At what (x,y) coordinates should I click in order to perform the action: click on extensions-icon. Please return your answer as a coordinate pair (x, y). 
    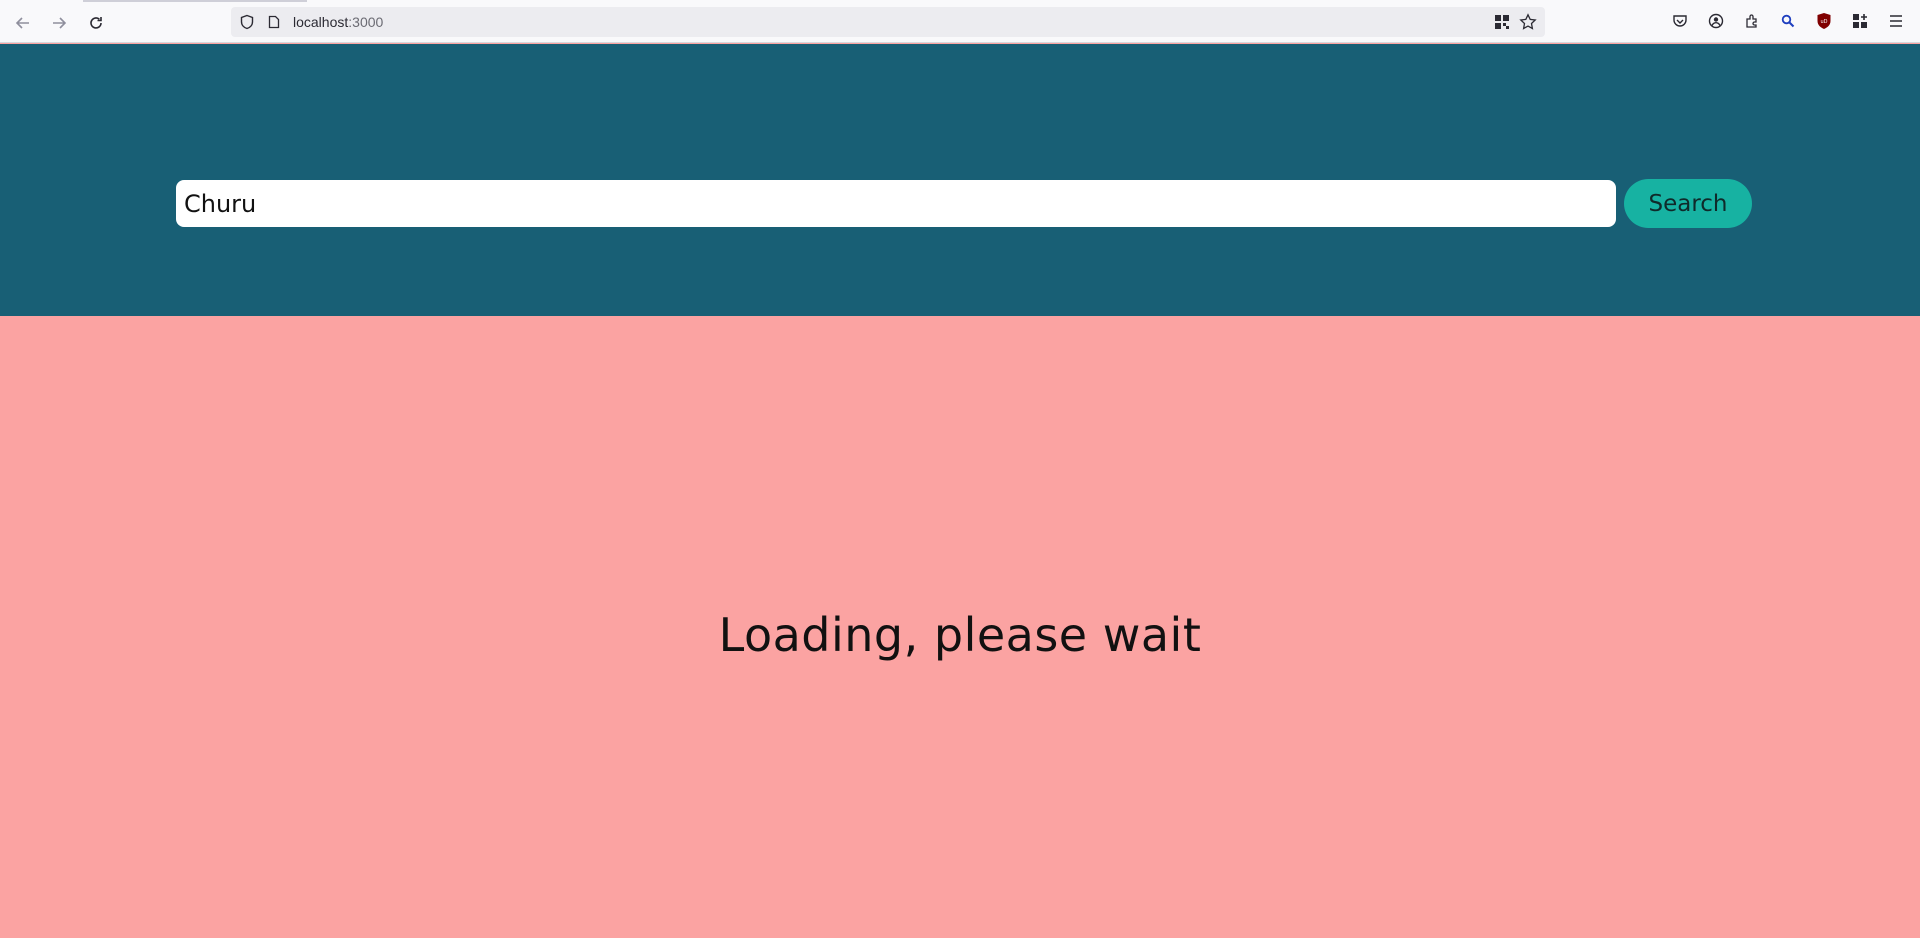
    Looking at the image, I should click on (1752, 21).